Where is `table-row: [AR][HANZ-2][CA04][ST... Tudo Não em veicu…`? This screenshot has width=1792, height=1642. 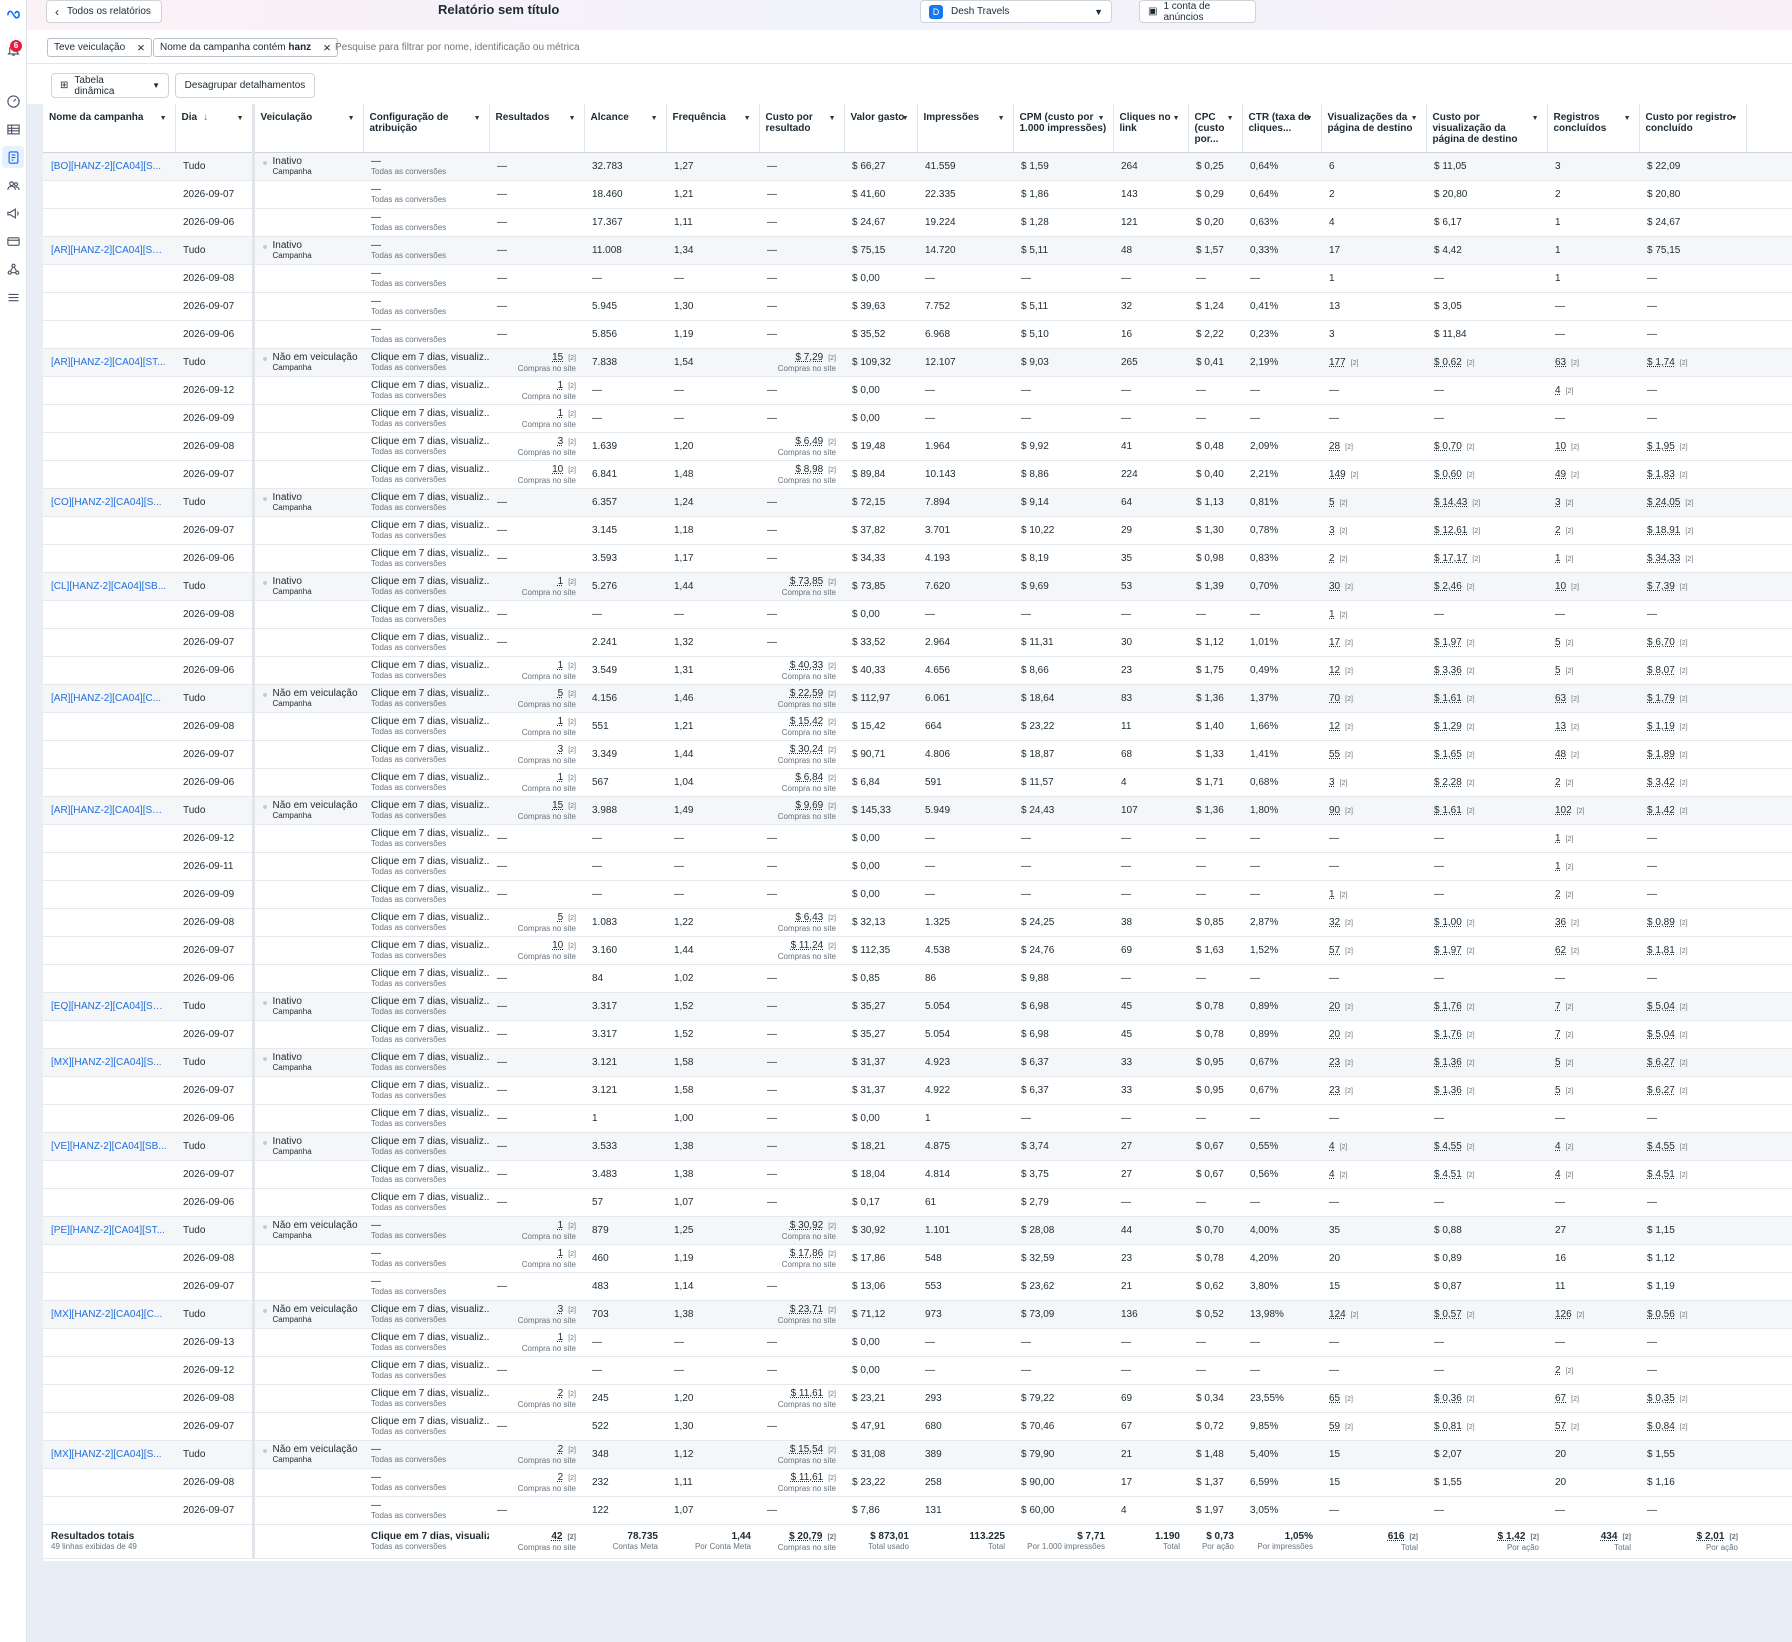
table-row: [AR][HANZ-2][CA04][ST... Tudo Não em veicu… is located at coordinates (917, 362).